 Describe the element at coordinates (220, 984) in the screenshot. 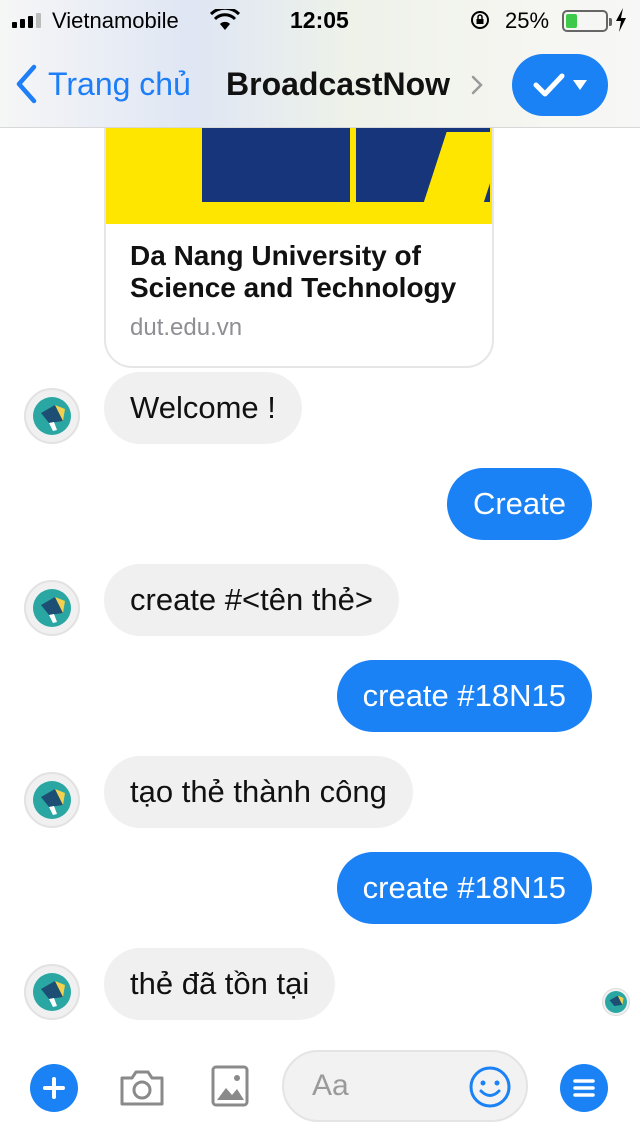

I see `message-bubble-incoming: thẻ đã tồn tại` at that location.